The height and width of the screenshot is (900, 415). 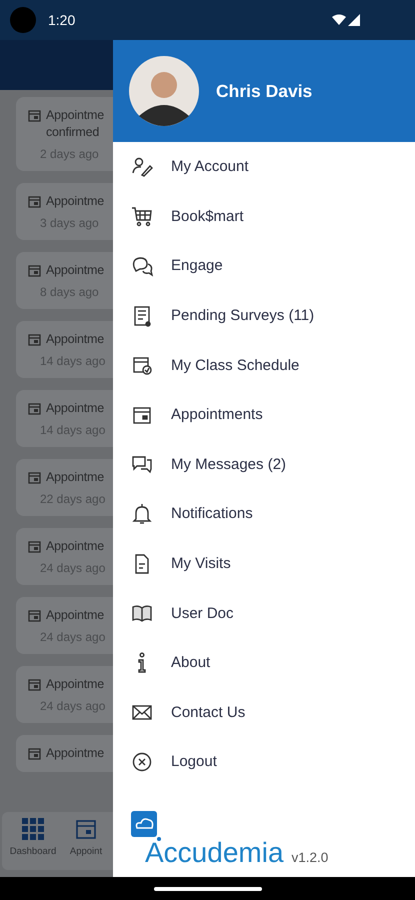 What do you see at coordinates (264, 315) in the screenshot?
I see `menu-item: Pending Surveys (11)` at bounding box center [264, 315].